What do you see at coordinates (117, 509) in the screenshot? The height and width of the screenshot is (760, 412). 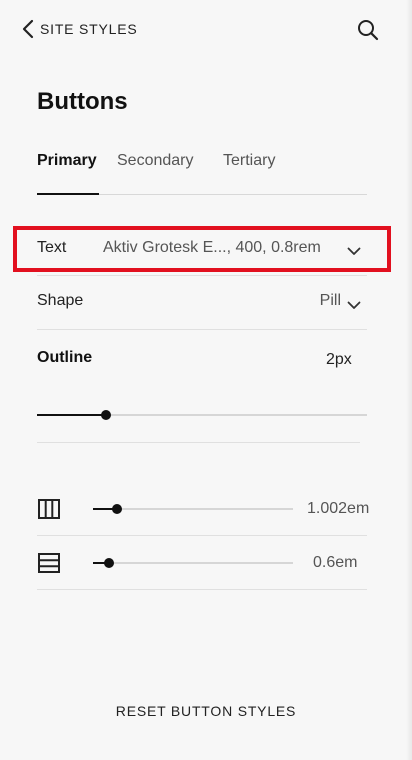 I see `horizontal-padding-thumb` at bounding box center [117, 509].